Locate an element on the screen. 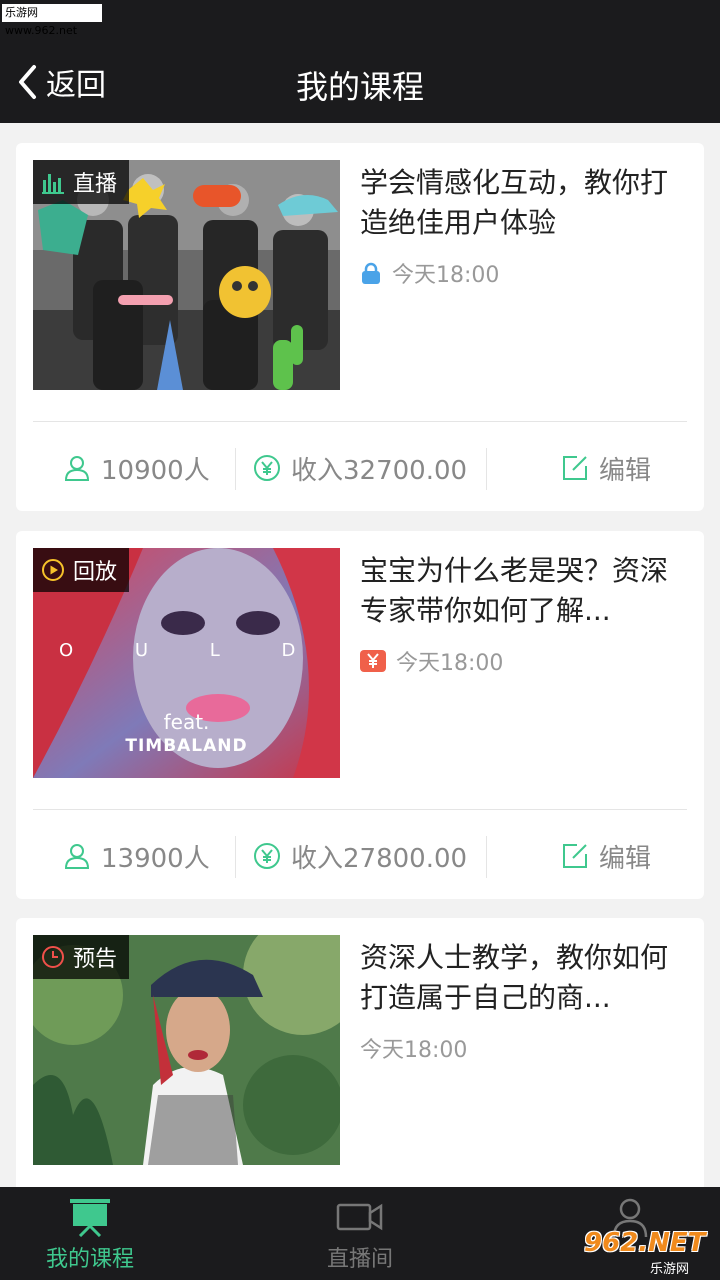 This screenshot has width=720, height=1280. watermark-top: 乐游网 www.962.net is located at coordinates (52, 20).